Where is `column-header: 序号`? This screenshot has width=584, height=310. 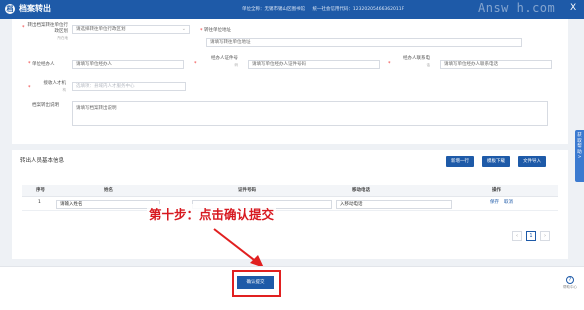 column-header: 序号 is located at coordinates (40, 190).